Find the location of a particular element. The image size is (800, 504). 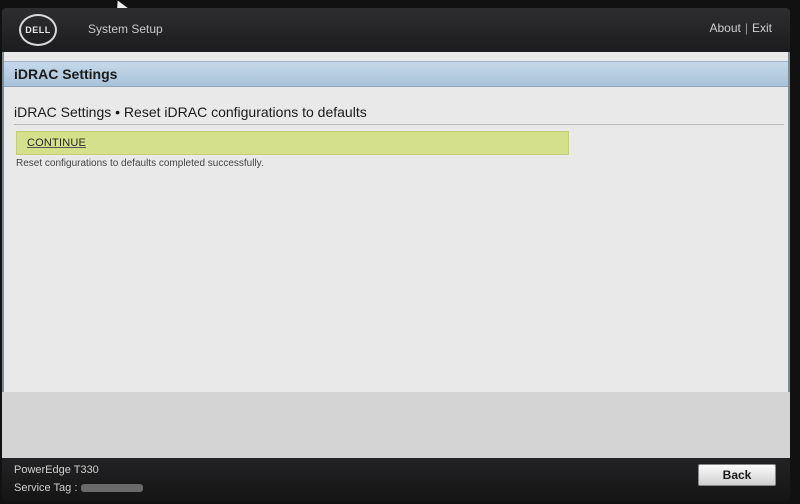

header-links: About | Exit is located at coordinates (741, 28).